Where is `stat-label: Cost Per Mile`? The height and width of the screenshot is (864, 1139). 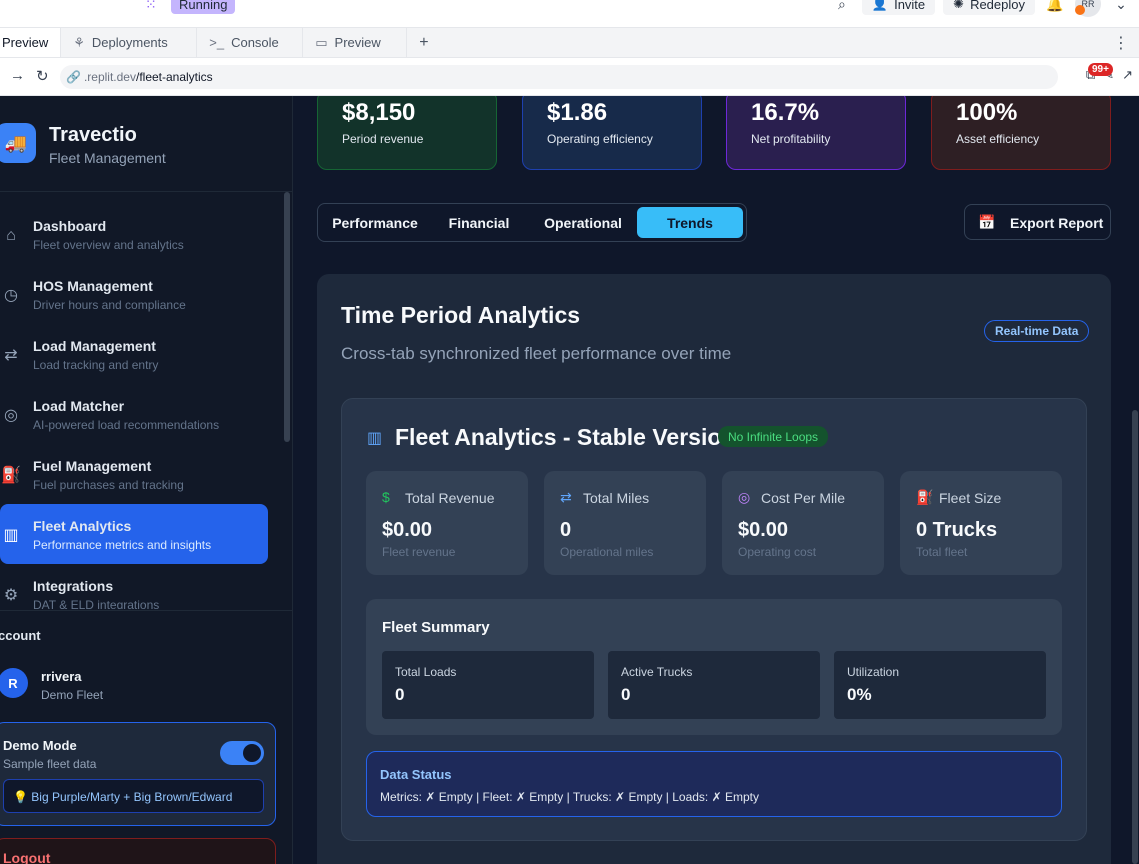 stat-label: Cost Per Mile is located at coordinates (803, 498).